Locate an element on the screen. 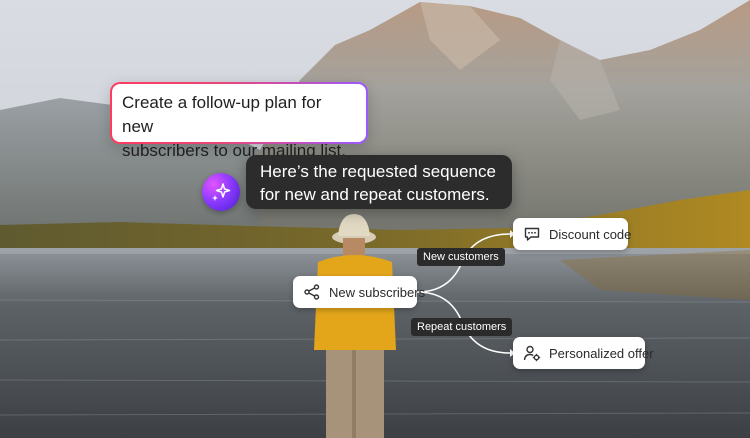 The image size is (750, 438). flow-node-label: Discount code is located at coordinates (590, 234).